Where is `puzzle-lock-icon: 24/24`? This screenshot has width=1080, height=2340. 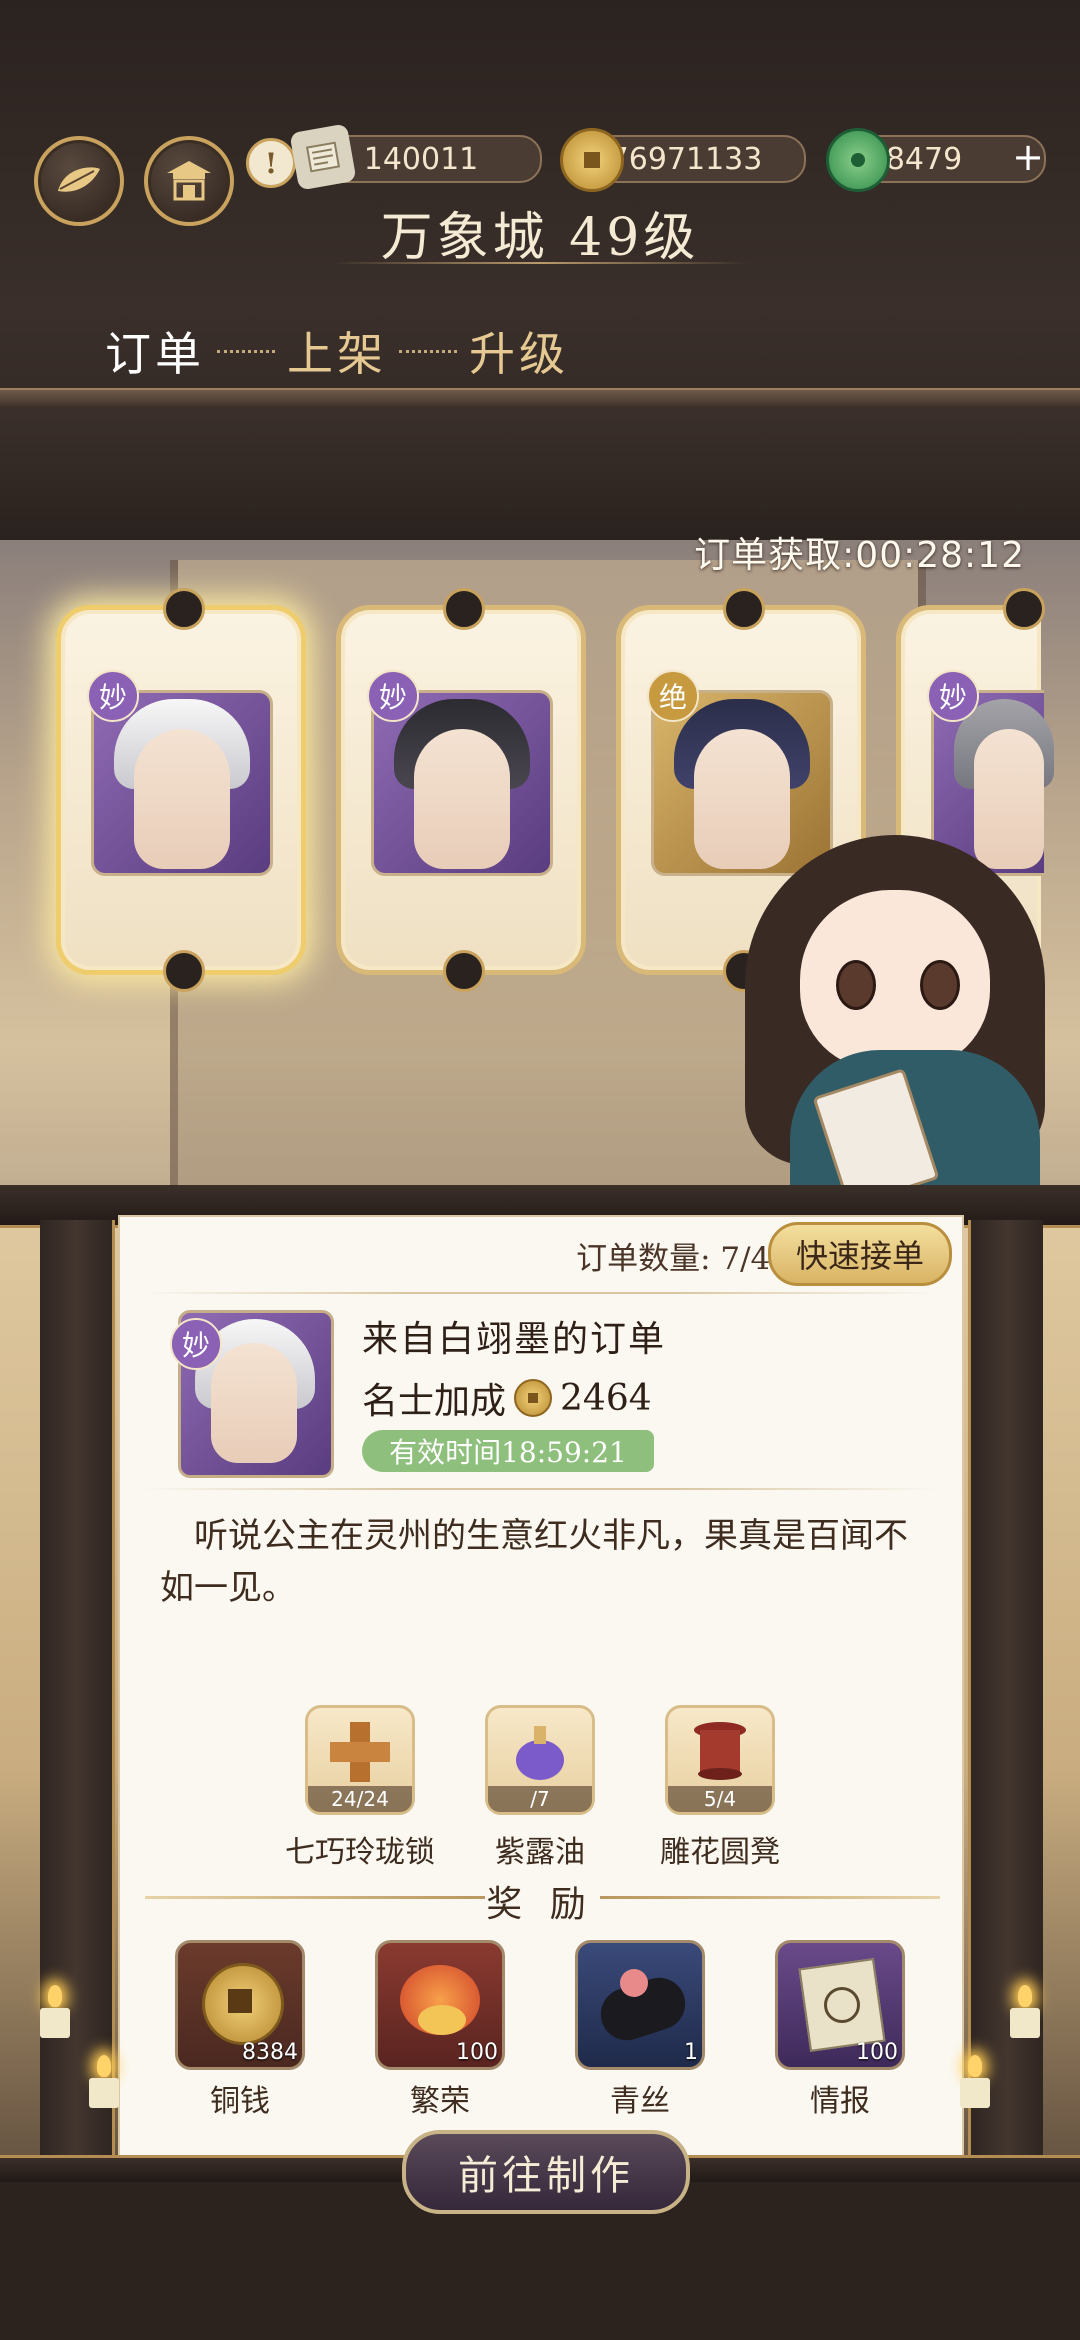 puzzle-lock-icon: 24/24 is located at coordinates (360, 1760).